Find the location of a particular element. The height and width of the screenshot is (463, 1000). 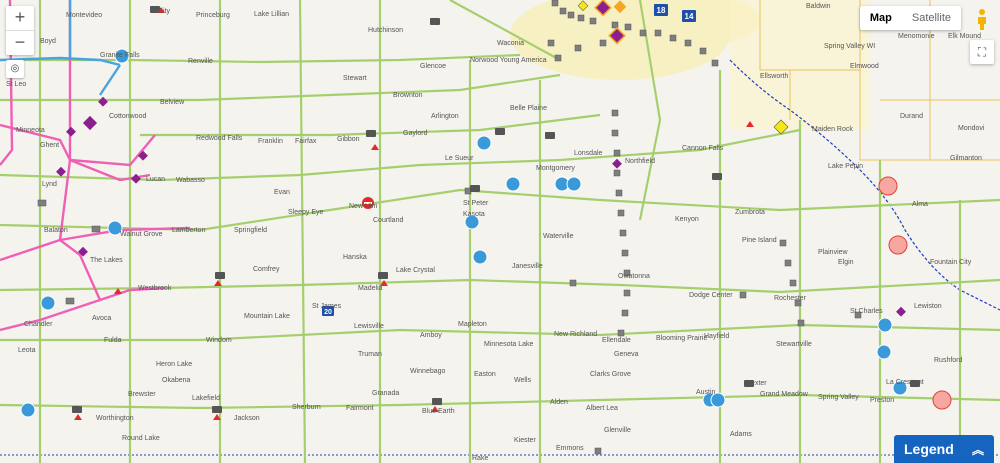

label-glenville: Glenville is located at coordinates (617, 430).